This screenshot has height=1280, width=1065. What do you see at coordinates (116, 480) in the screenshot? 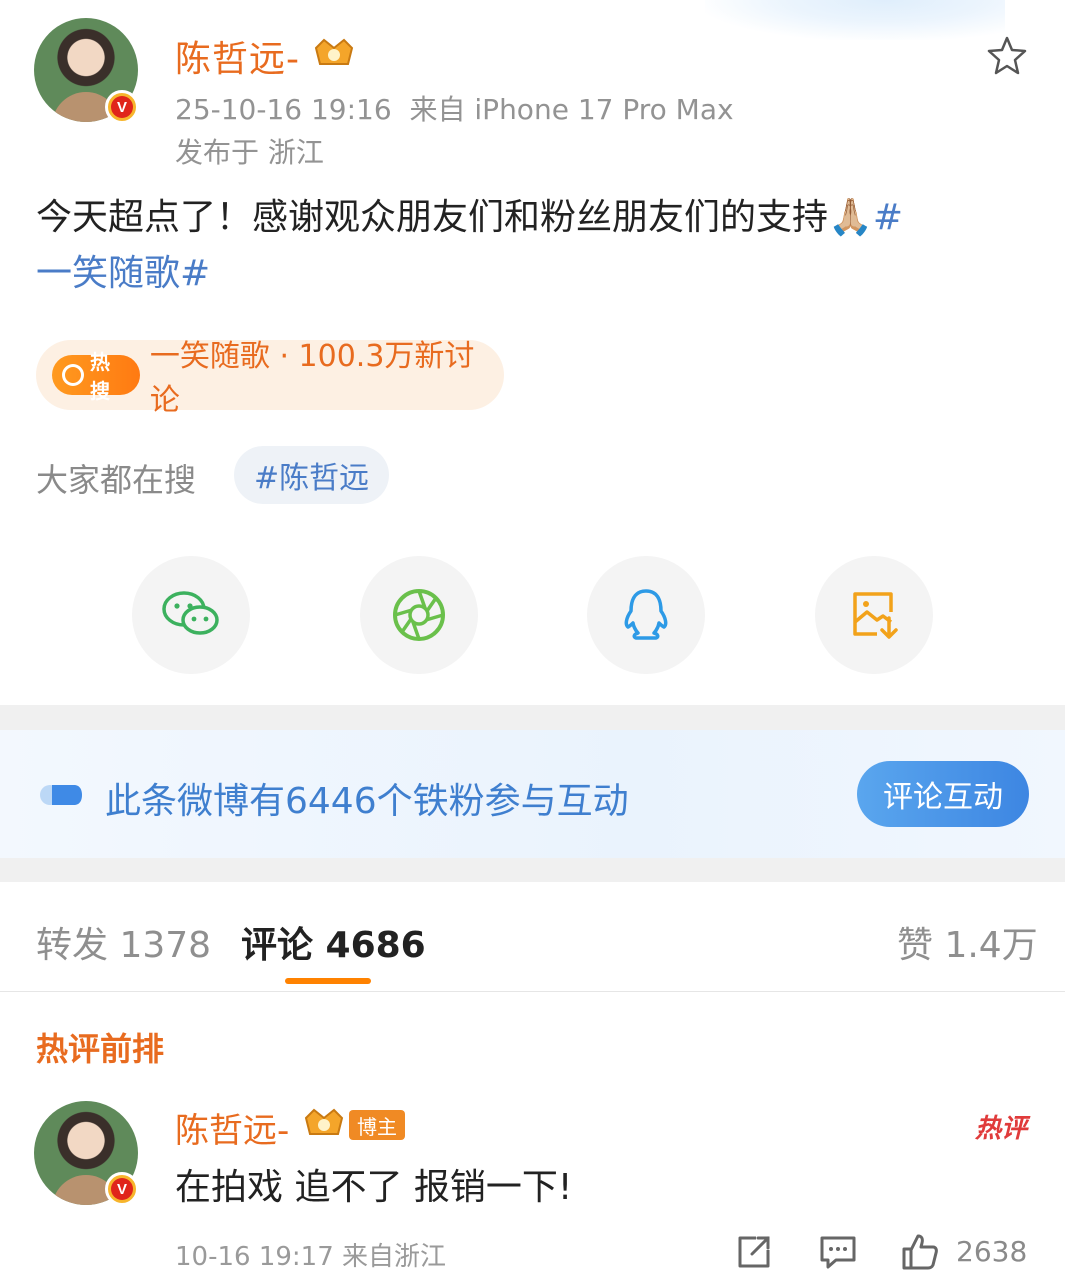
I see `everyone-search-label: 大家都在搜` at bounding box center [116, 480].